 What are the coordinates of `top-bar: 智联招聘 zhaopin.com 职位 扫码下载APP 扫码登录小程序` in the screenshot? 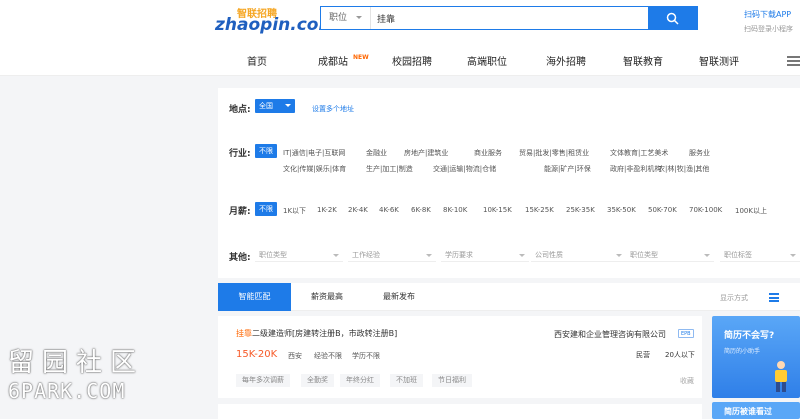 It's located at (400, 22).